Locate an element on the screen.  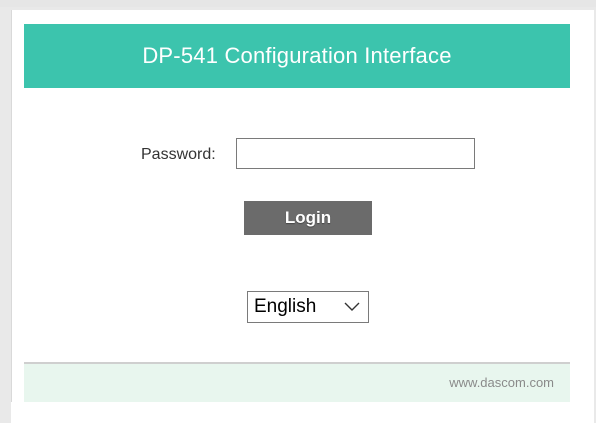
footer-bar: www.dascom.com is located at coordinates (297, 383).